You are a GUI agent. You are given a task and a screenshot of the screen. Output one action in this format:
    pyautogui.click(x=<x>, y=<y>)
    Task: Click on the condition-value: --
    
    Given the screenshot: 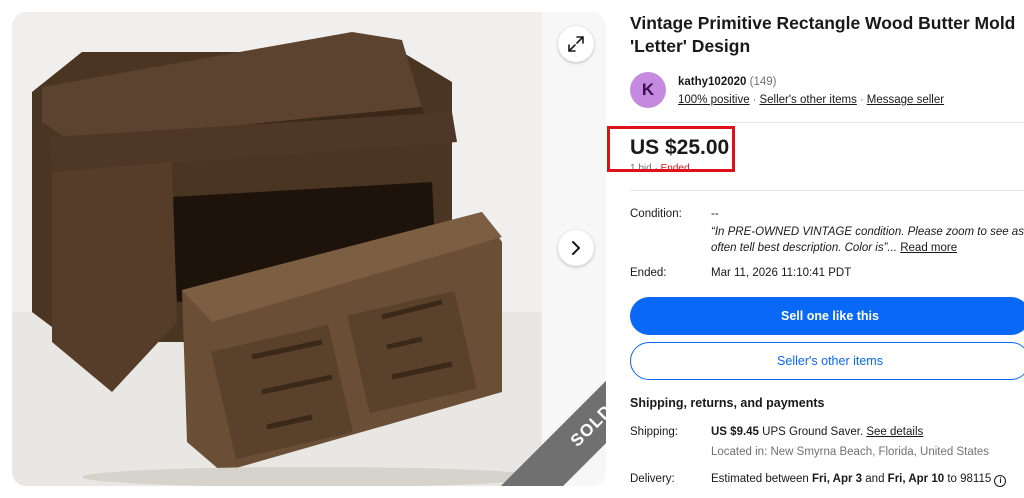 What is the action you would take?
    pyautogui.click(x=715, y=214)
    